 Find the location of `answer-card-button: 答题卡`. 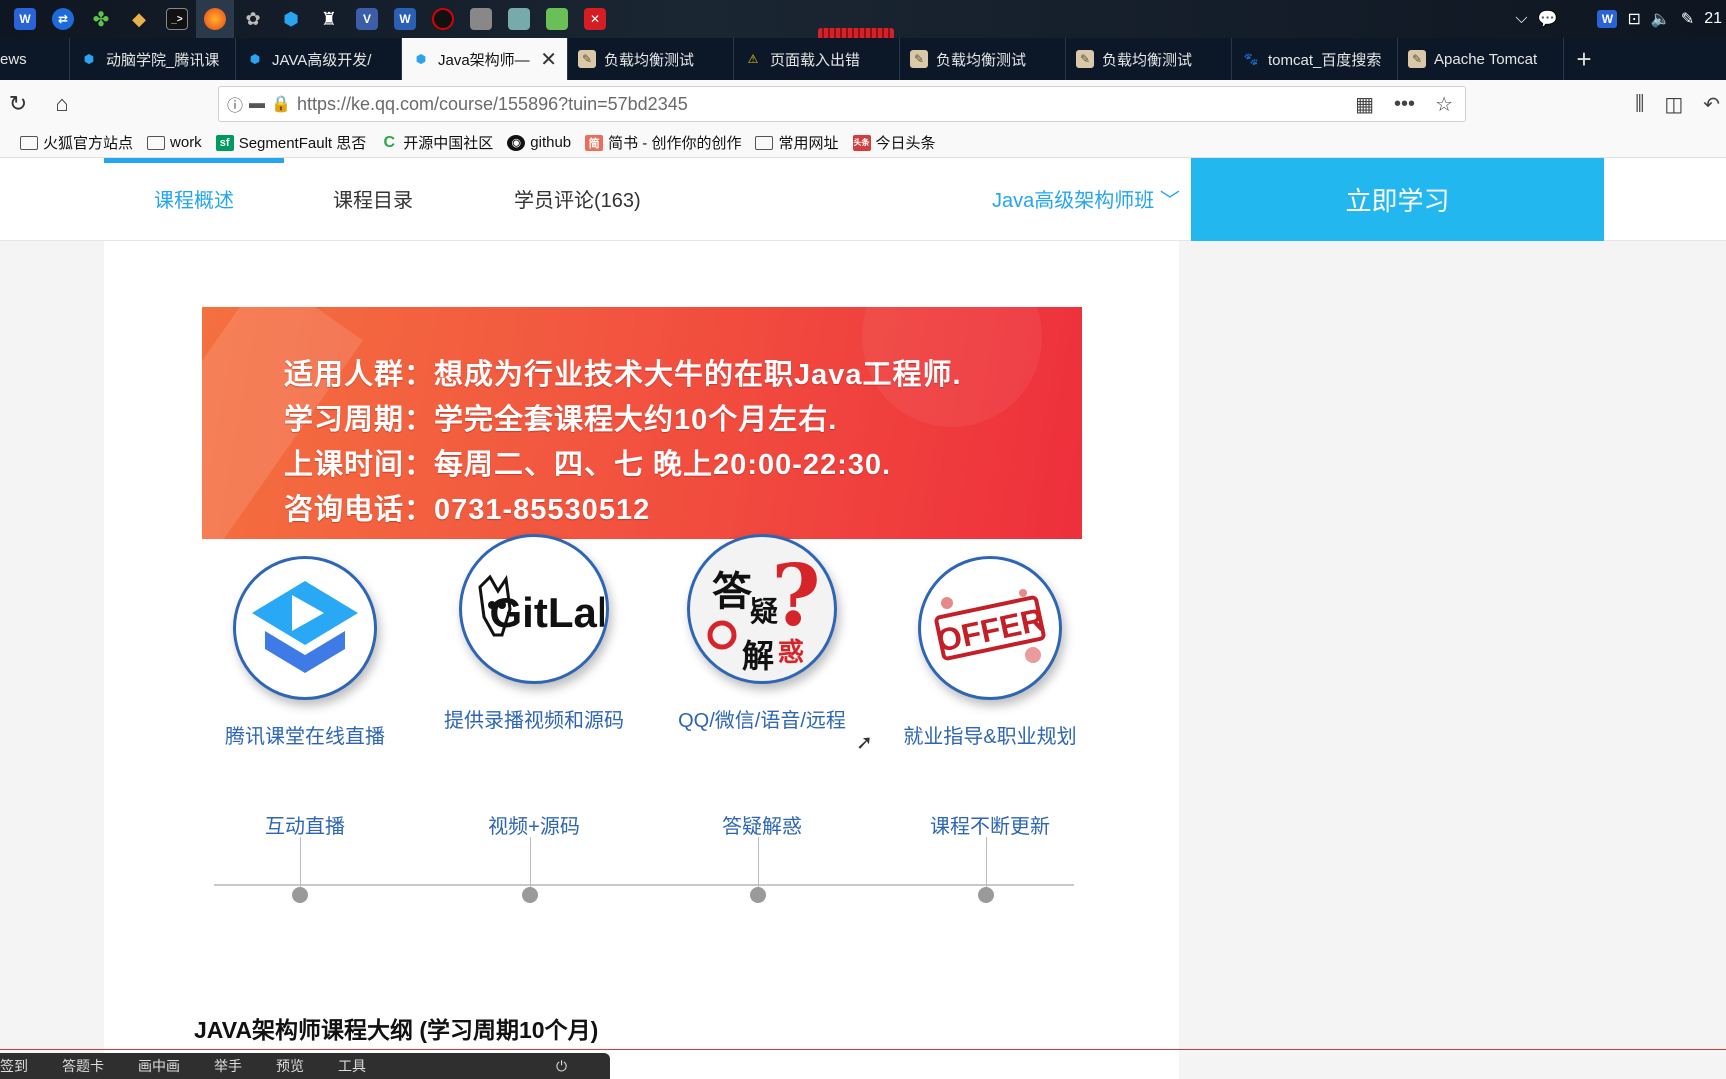

answer-card-button: 答题卡 is located at coordinates (83, 1066).